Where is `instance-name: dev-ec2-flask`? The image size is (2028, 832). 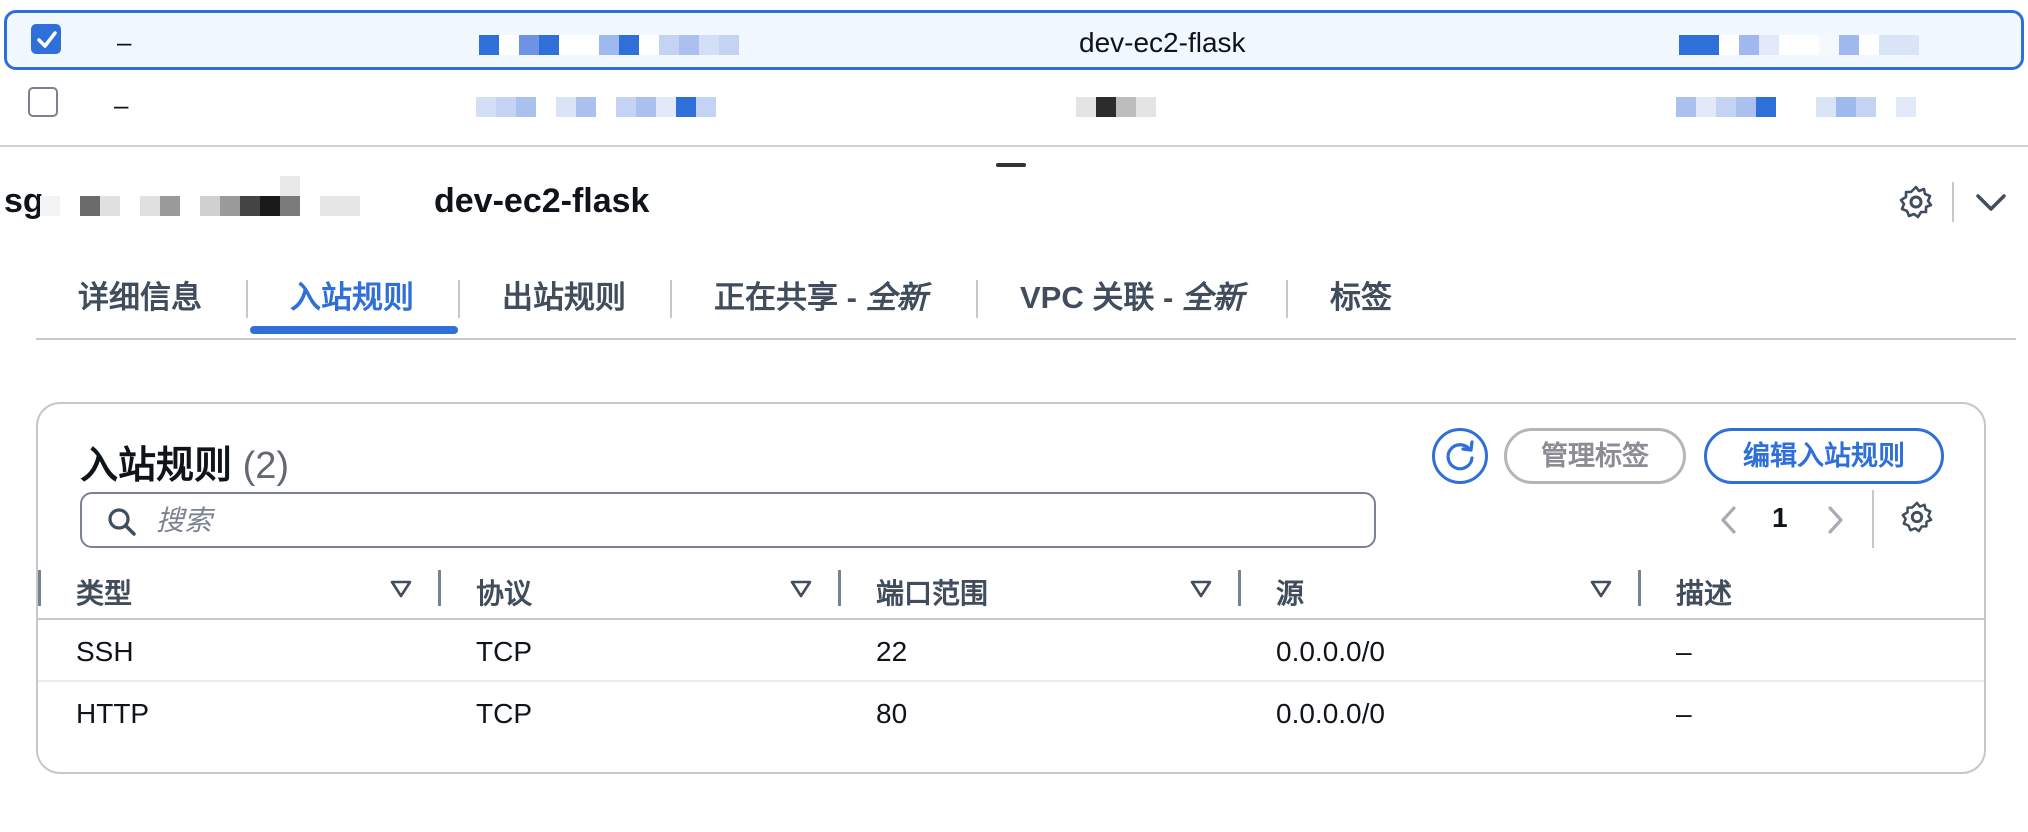 instance-name: dev-ec2-flask is located at coordinates (1162, 42).